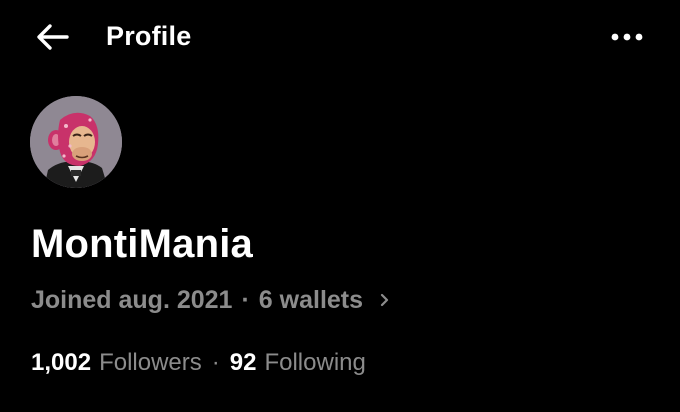 This screenshot has height=412, width=680. I want to click on back-button, so click(54, 37).